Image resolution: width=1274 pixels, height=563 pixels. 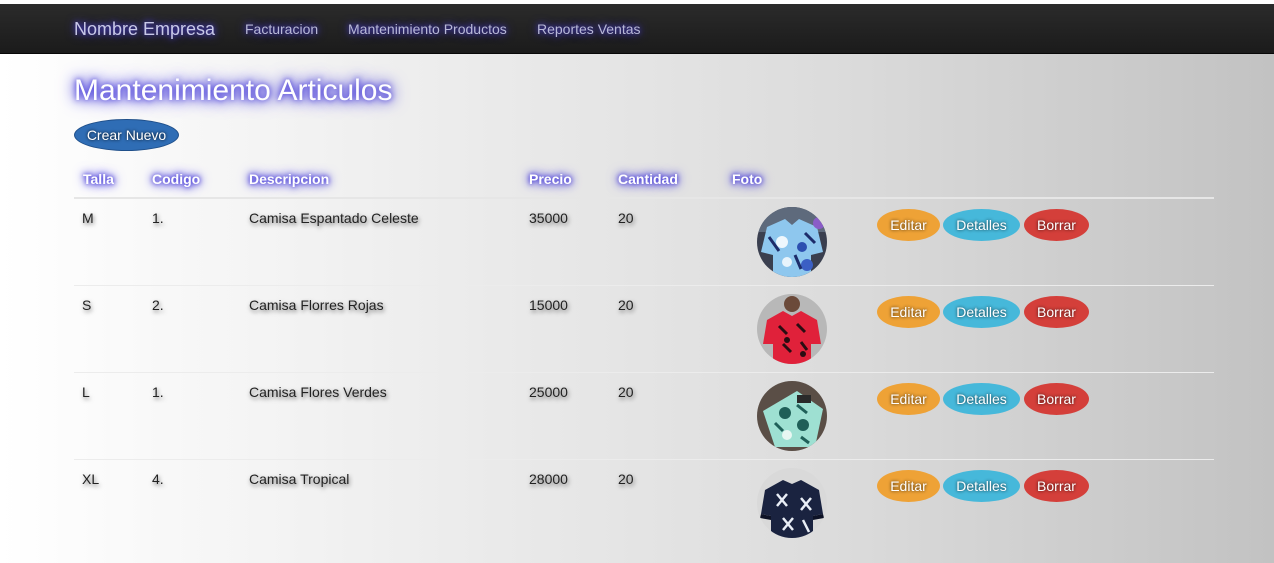 What do you see at coordinates (550, 179) in the screenshot?
I see `header-precio: Precio` at bounding box center [550, 179].